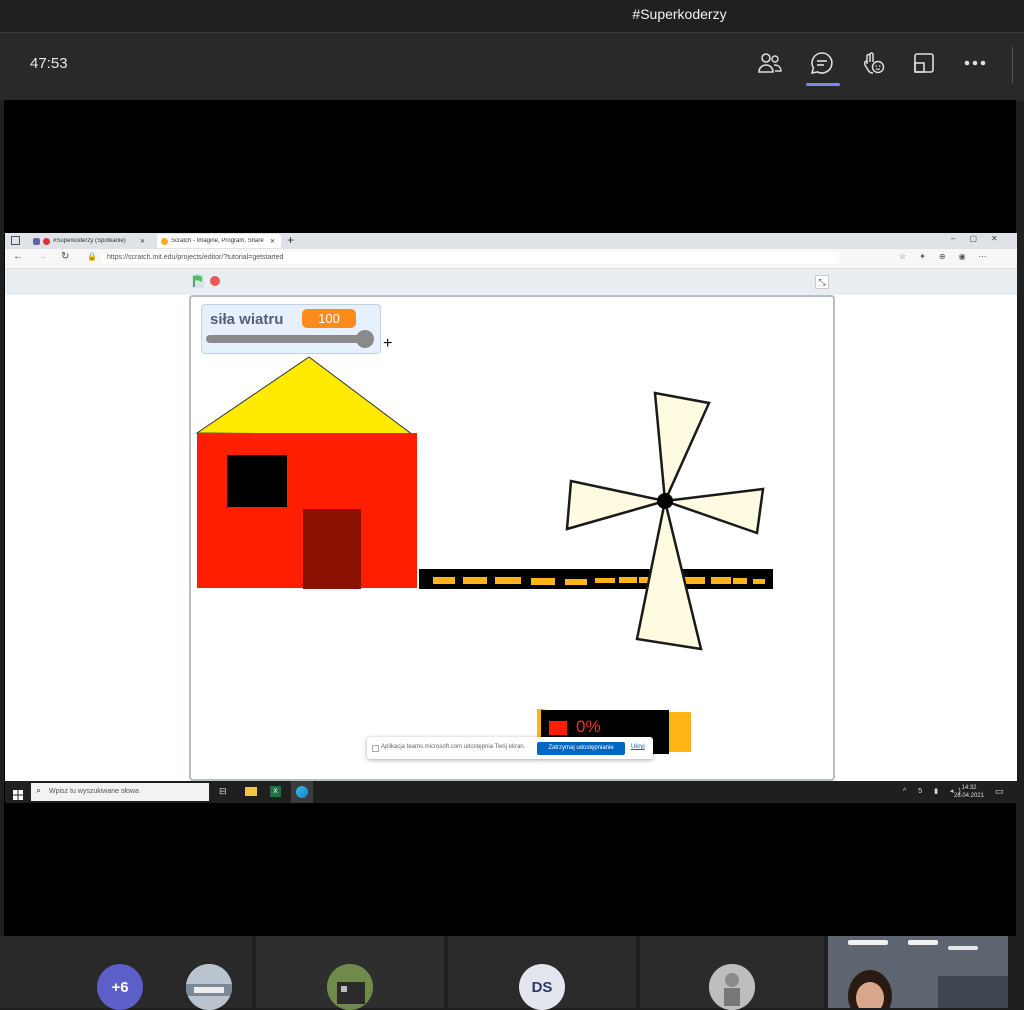 The width and height of the screenshot is (1024, 1010). Describe the element at coordinates (251, 791) in the screenshot. I see `file-explorer-icon` at that location.